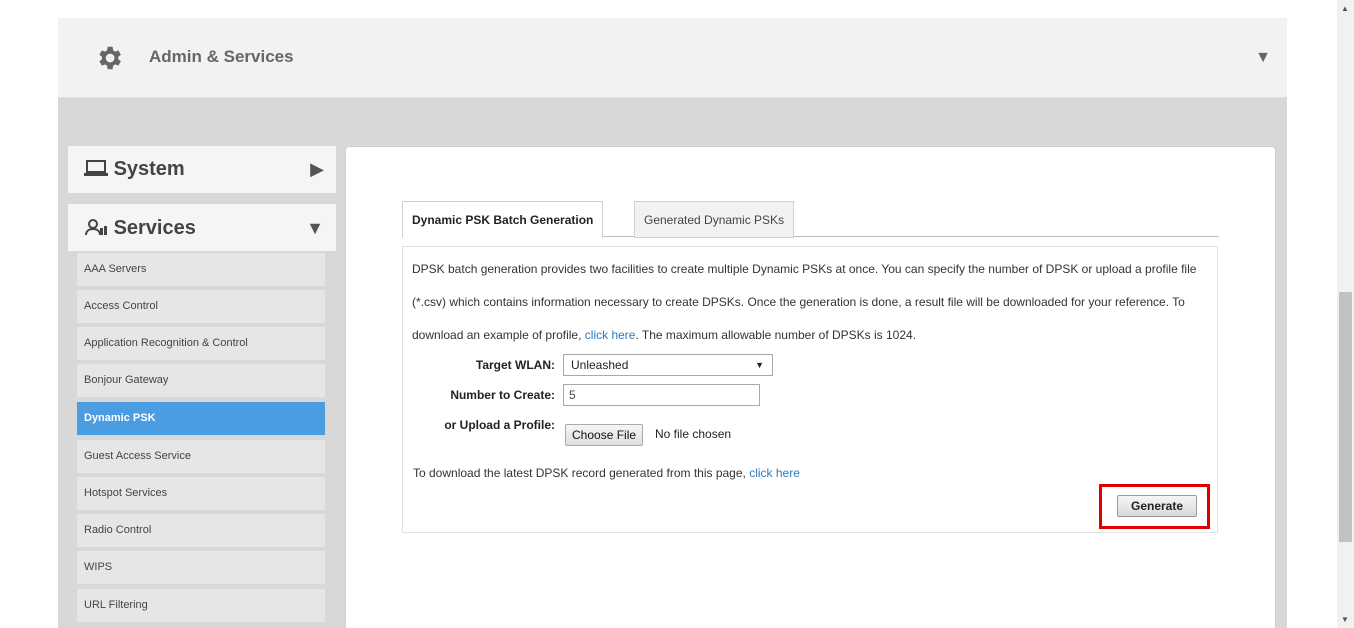 The width and height of the screenshot is (1354, 628). What do you see at coordinates (202, 169) in the screenshot?
I see `sidebar-system: System ▶` at bounding box center [202, 169].